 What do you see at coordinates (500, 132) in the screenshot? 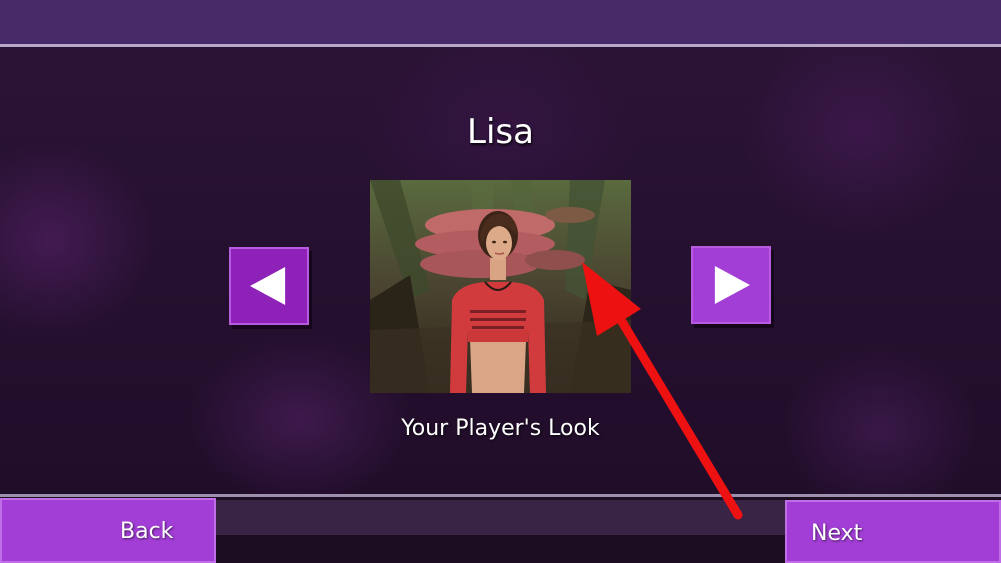
I see `character-name: Lisa` at bounding box center [500, 132].